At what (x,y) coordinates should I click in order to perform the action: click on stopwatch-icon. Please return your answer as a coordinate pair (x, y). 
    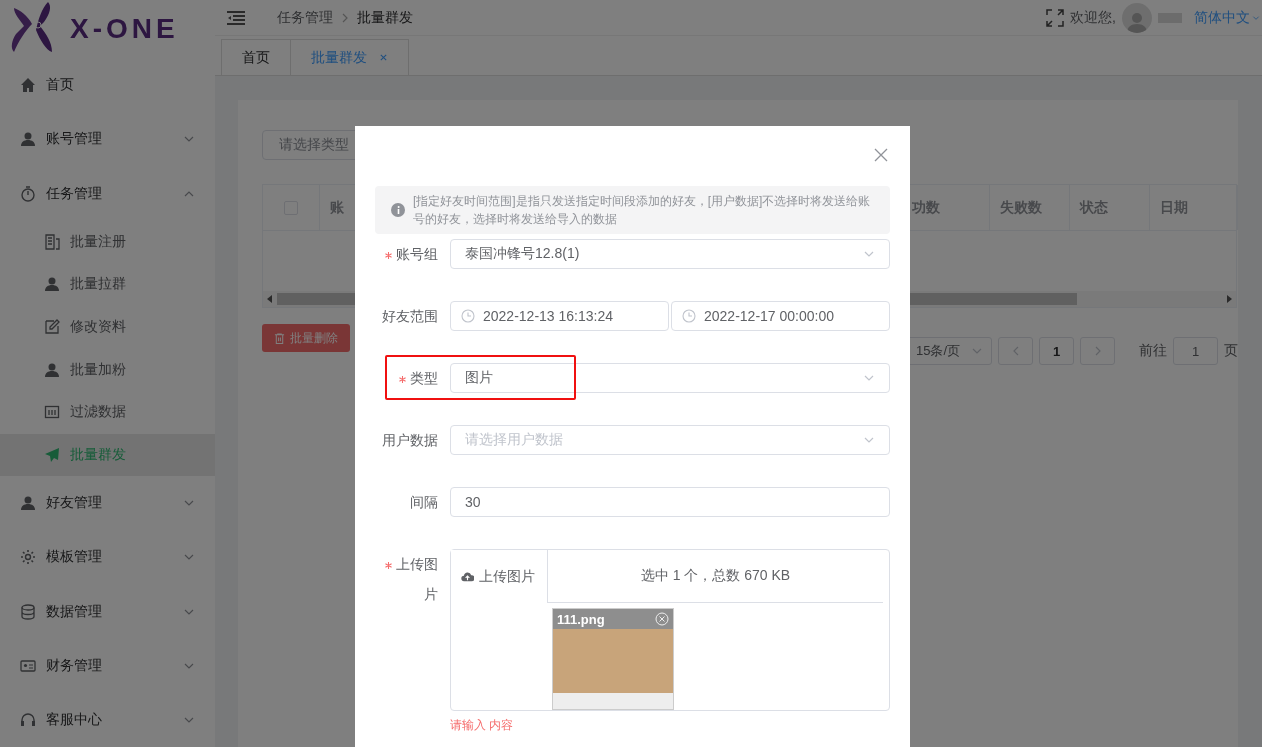
    Looking at the image, I should click on (28, 193).